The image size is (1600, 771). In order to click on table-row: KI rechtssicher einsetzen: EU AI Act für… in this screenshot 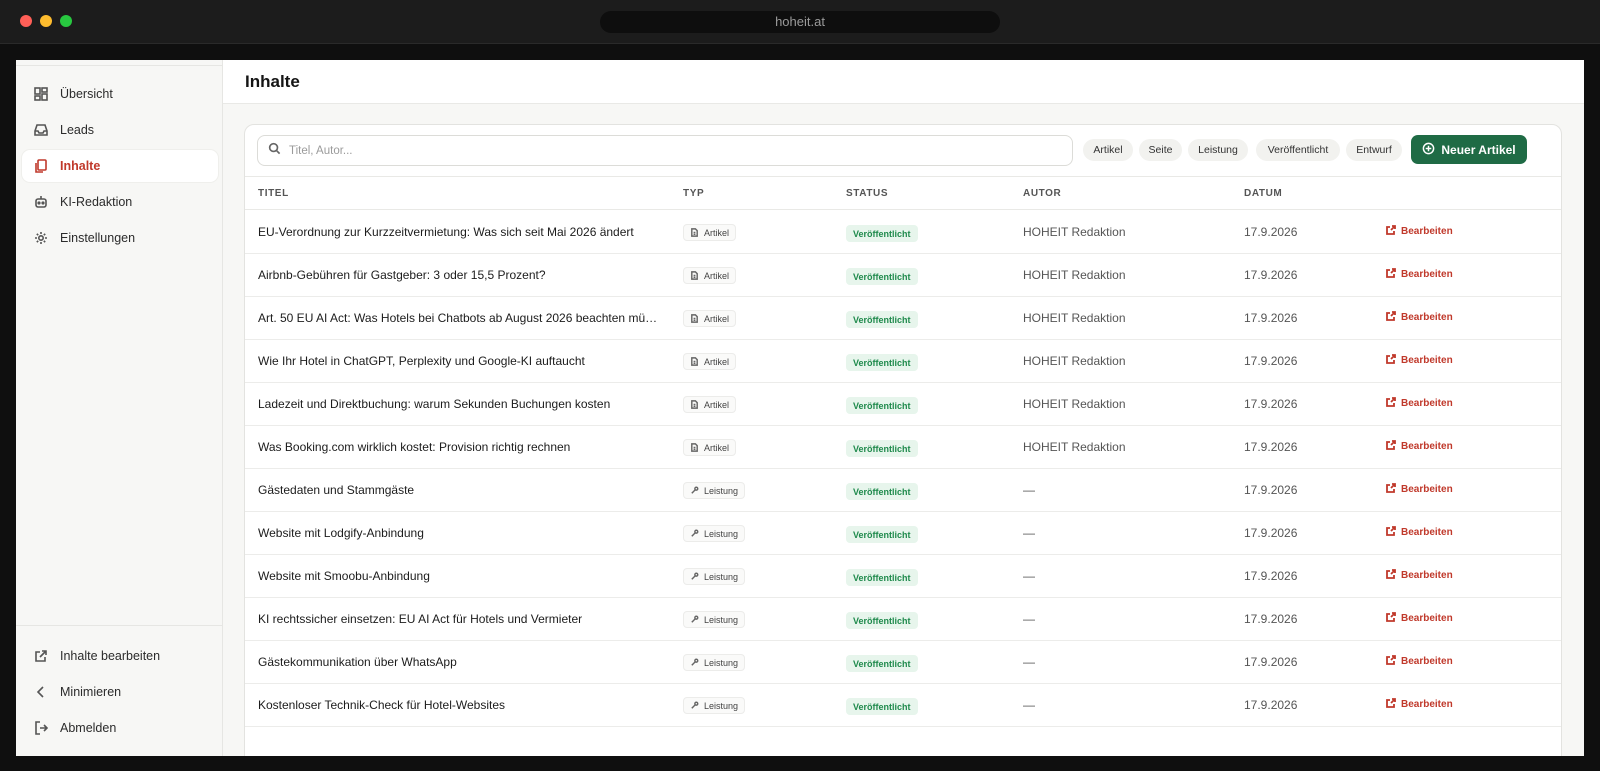, I will do `click(903, 619)`.